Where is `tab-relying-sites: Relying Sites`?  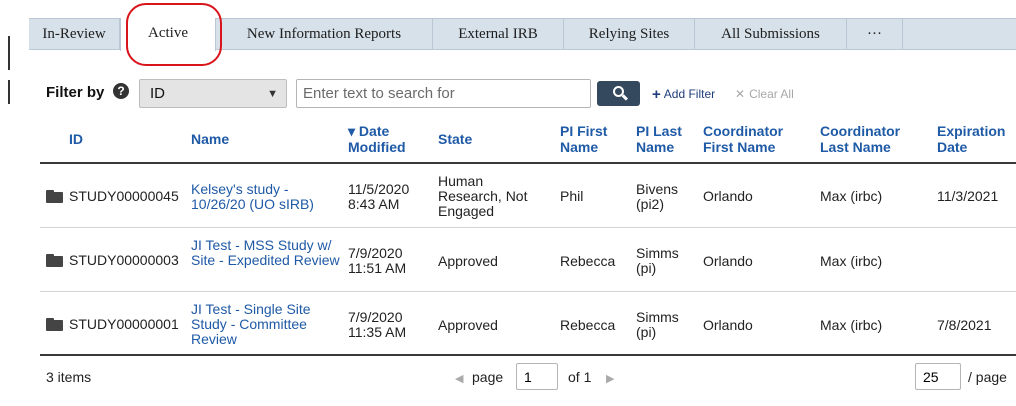
tab-relying-sites: Relying Sites is located at coordinates (629, 34).